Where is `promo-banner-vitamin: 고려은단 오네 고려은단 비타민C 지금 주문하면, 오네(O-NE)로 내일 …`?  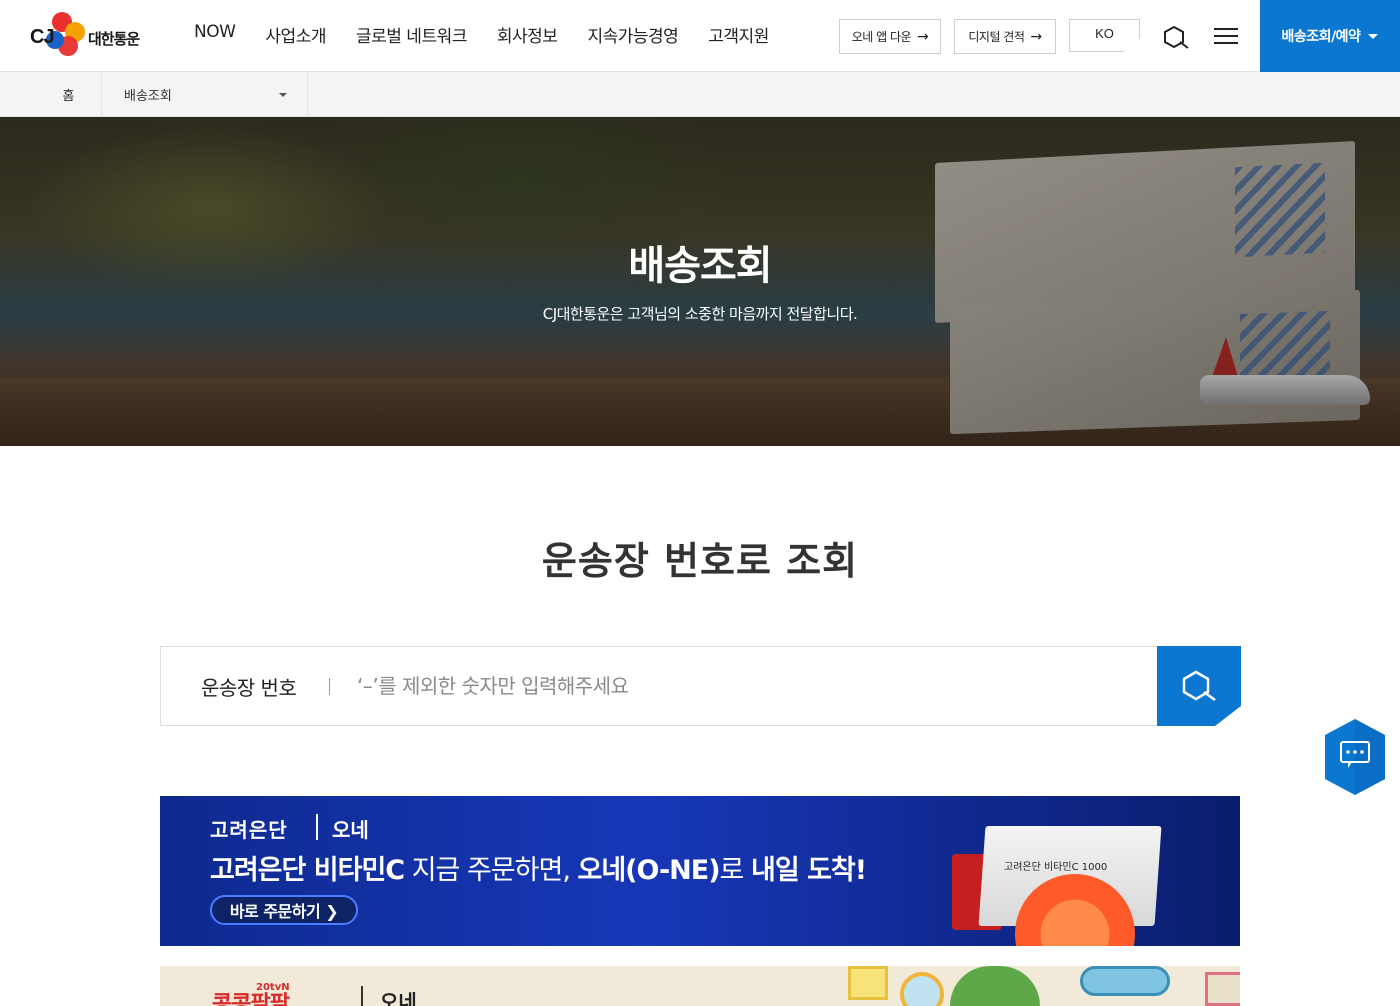 promo-banner-vitamin: 고려은단 오네 고려은단 비타민C 지금 주문하면, 오네(O-NE)로 내일 … is located at coordinates (700, 871).